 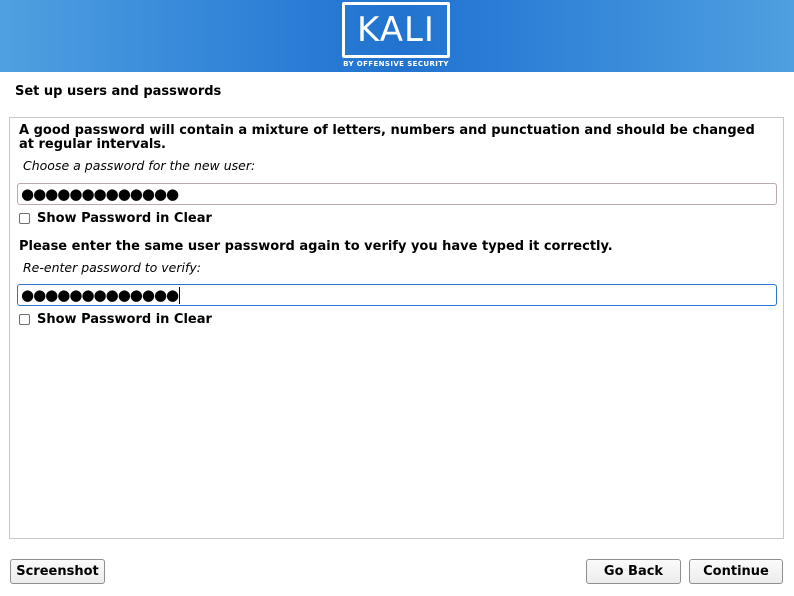 What do you see at coordinates (118, 91) in the screenshot?
I see `page-title: Set up users and passwords` at bounding box center [118, 91].